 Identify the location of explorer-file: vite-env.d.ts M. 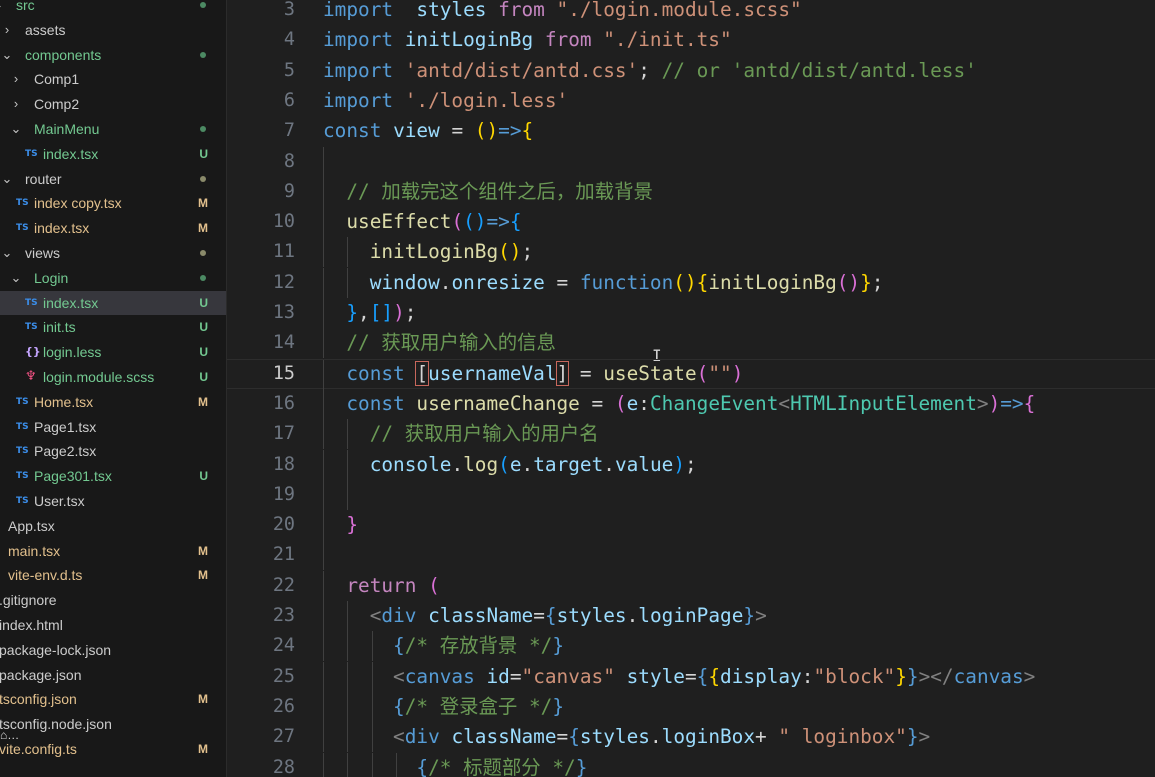
(113, 575).